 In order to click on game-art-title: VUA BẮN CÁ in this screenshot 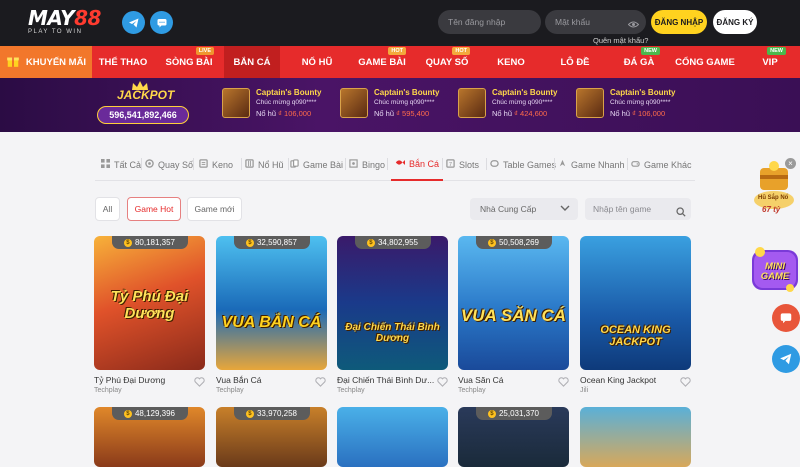, I will do `click(271, 322)`.